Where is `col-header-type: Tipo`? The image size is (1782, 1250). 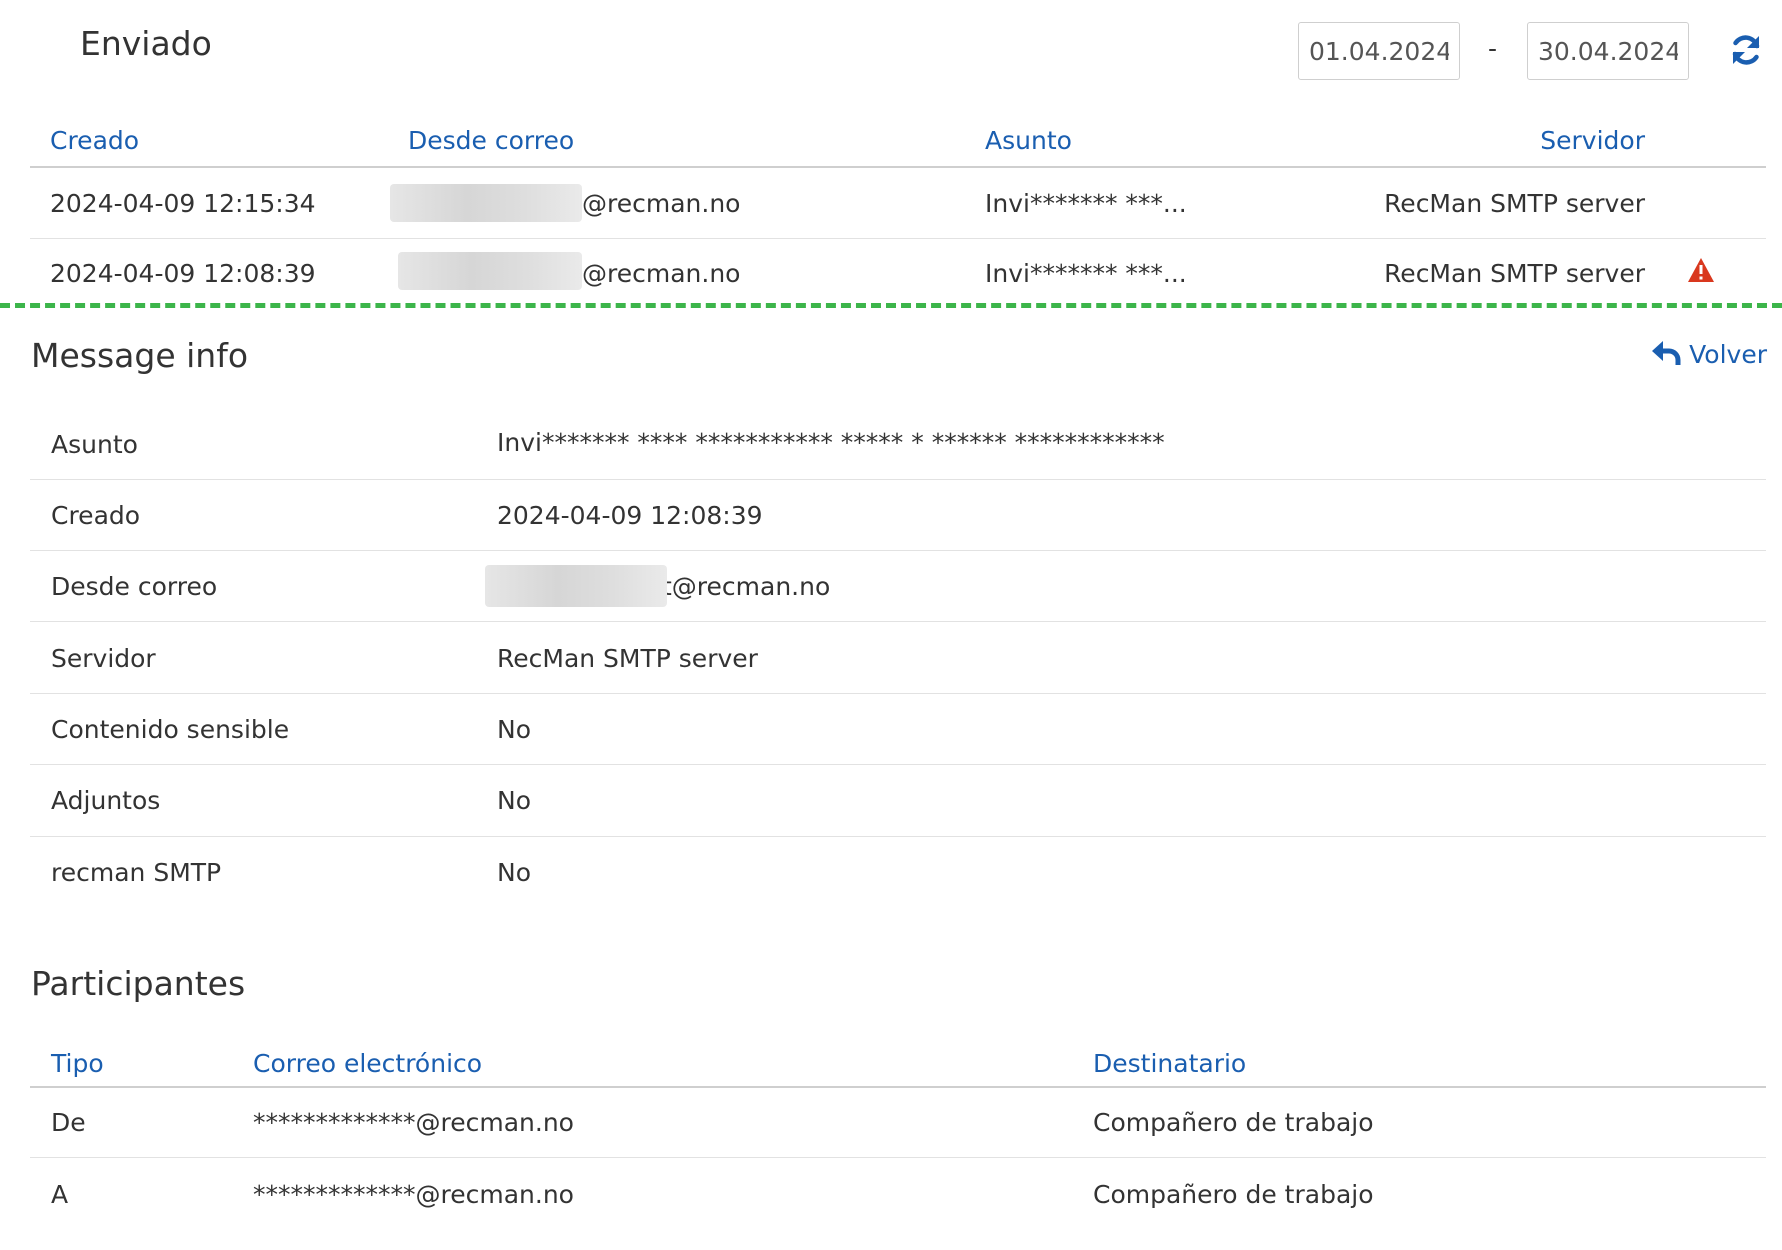
col-header-type: Tipo is located at coordinates (77, 1063).